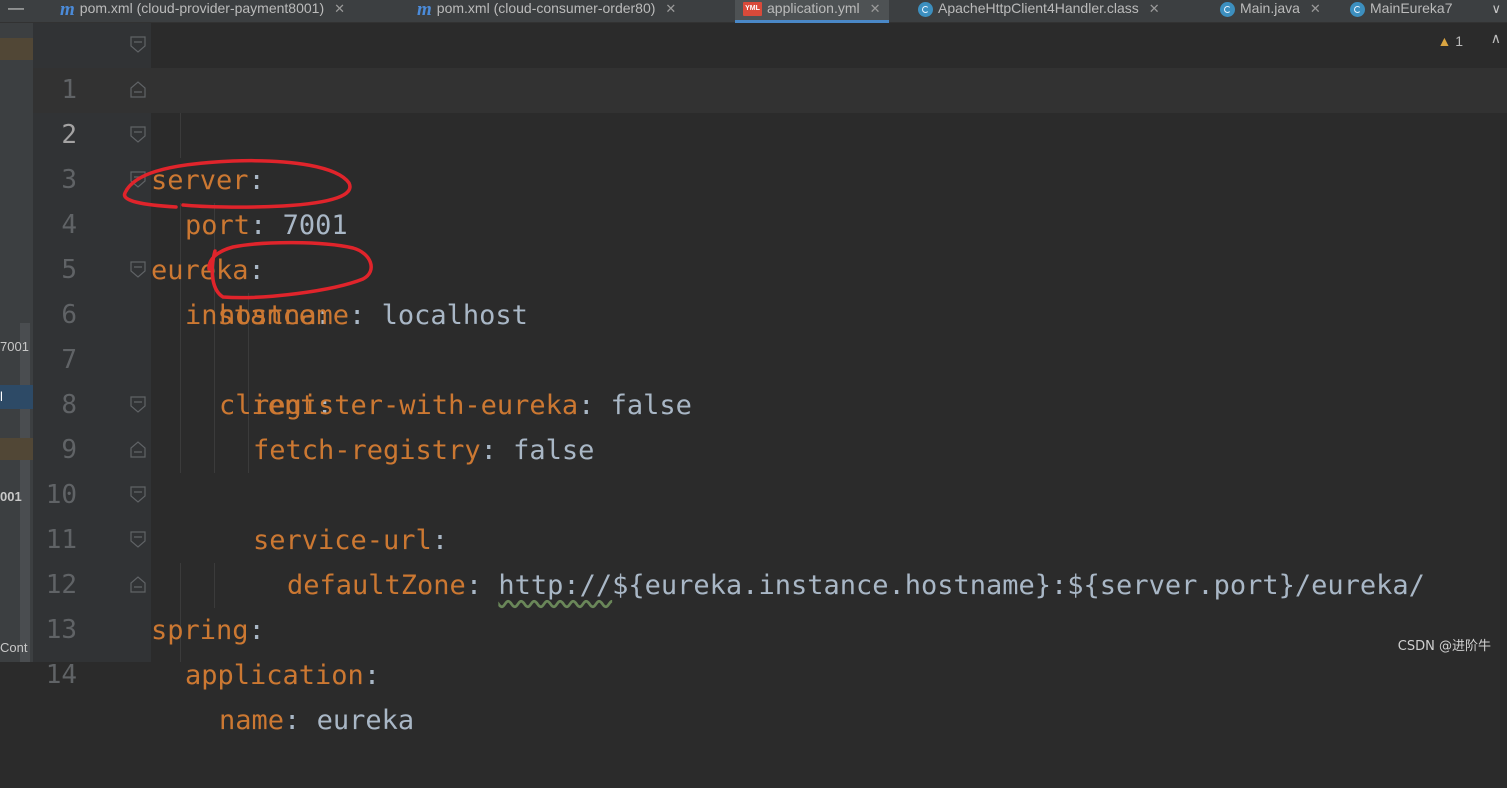 This screenshot has width=1507, height=788. Describe the element at coordinates (14, 346) in the screenshot. I see `panel-text-fragment: 7001` at that location.